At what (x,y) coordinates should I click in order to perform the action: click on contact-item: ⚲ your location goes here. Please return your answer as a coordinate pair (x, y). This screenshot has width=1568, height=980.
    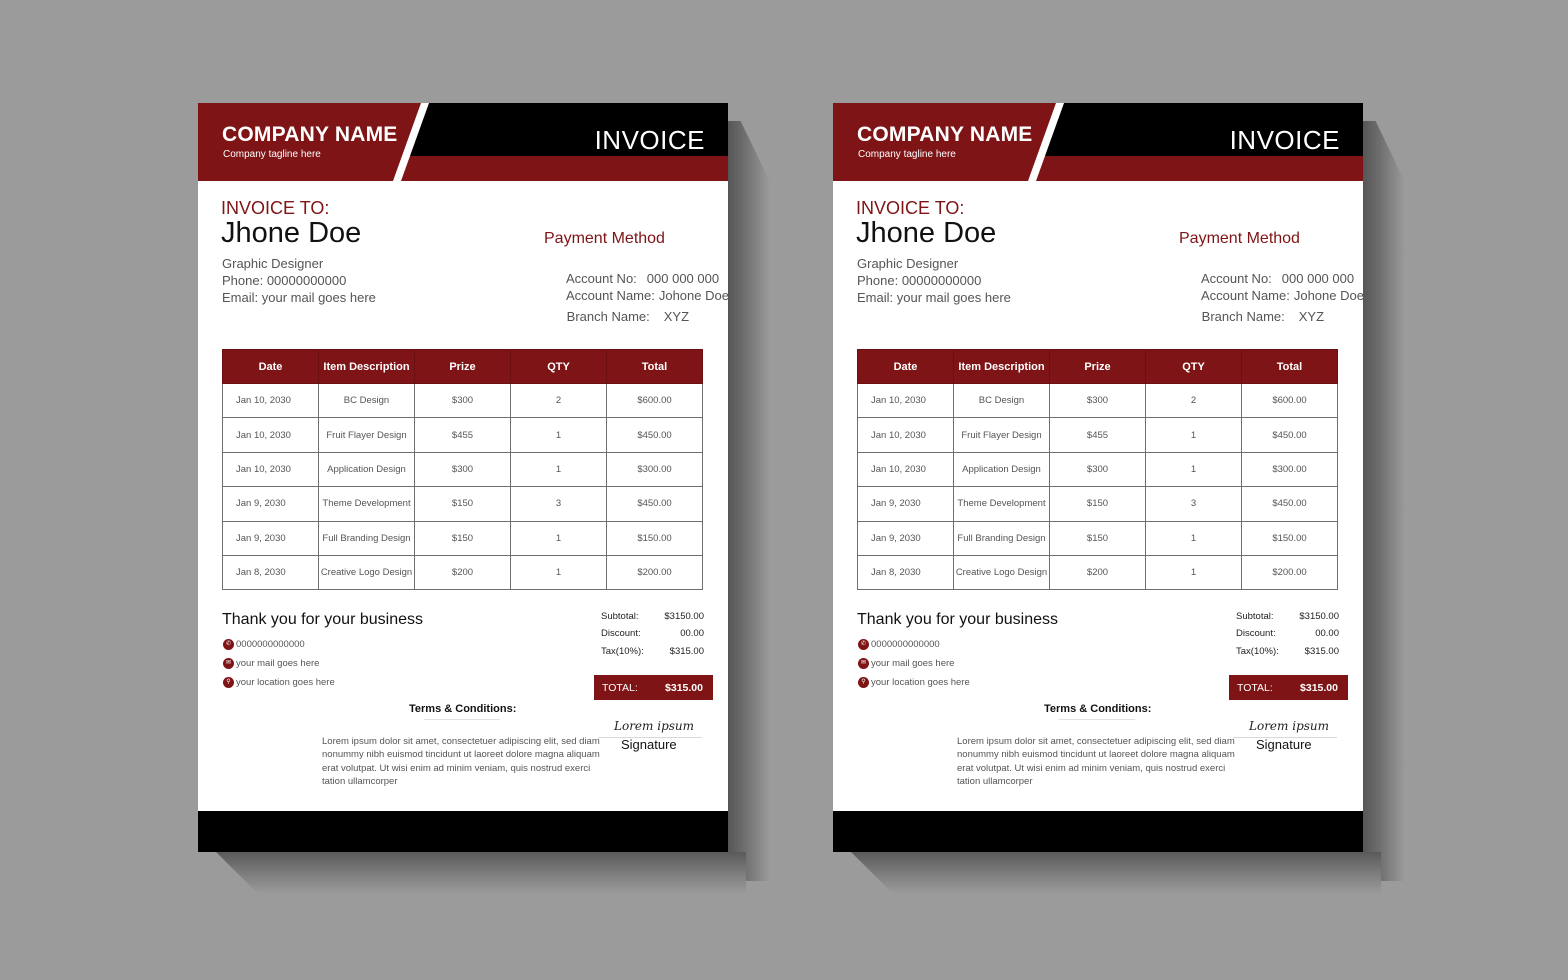
    Looking at the image, I should click on (914, 682).